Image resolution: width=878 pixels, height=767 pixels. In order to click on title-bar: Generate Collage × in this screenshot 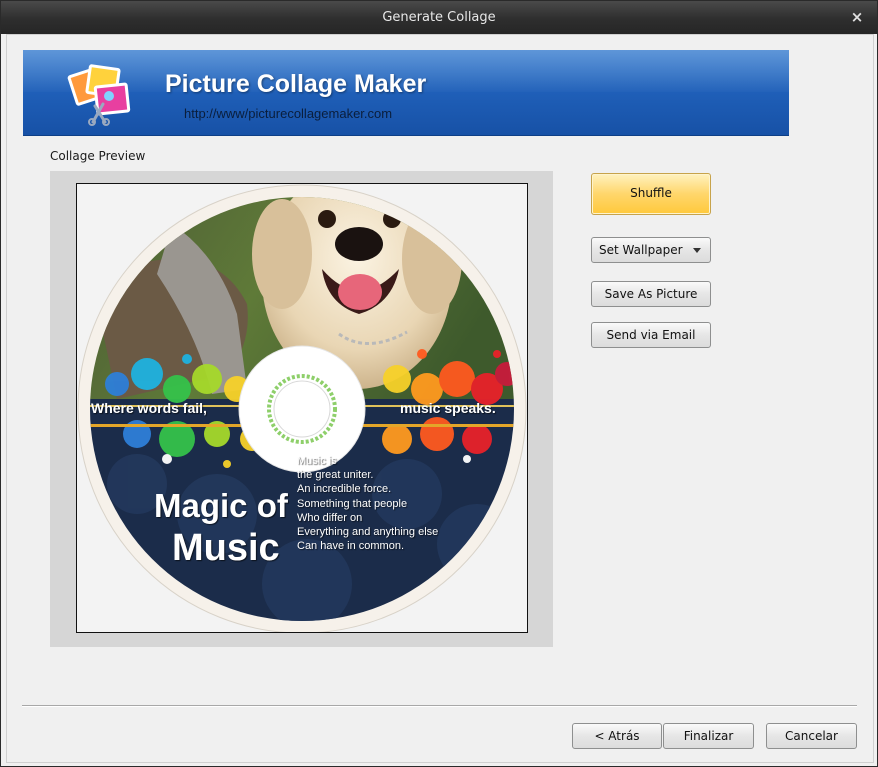, I will do `click(439, 17)`.